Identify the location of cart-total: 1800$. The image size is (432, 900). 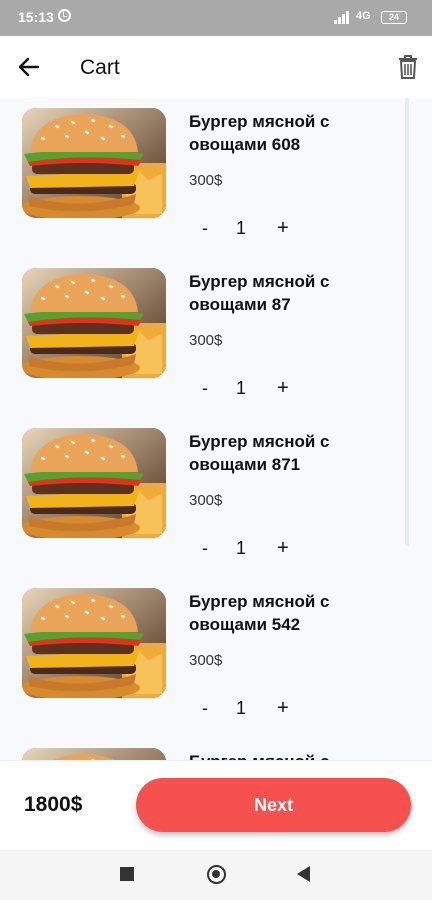
(53, 804).